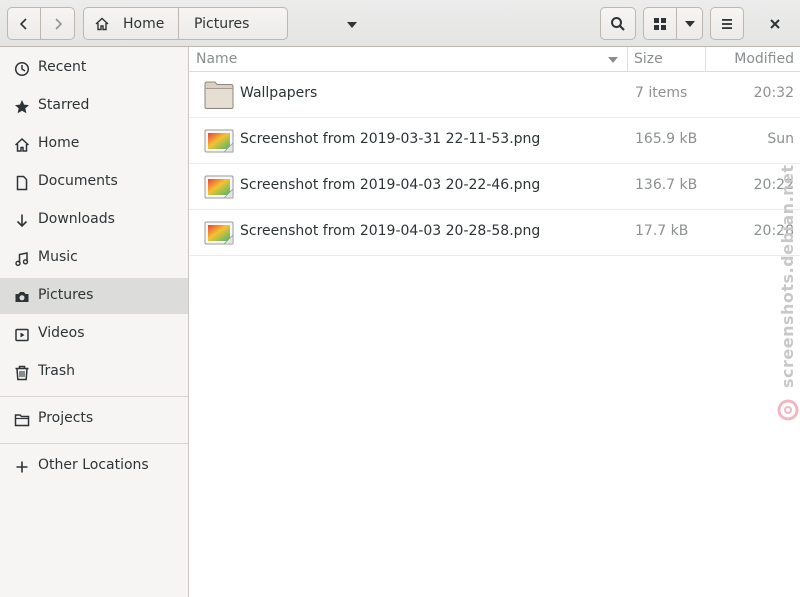  What do you see at coordinates (613, 60) in the screenshot?
I see `sort-down-icon` at bounding box center [613, 60].